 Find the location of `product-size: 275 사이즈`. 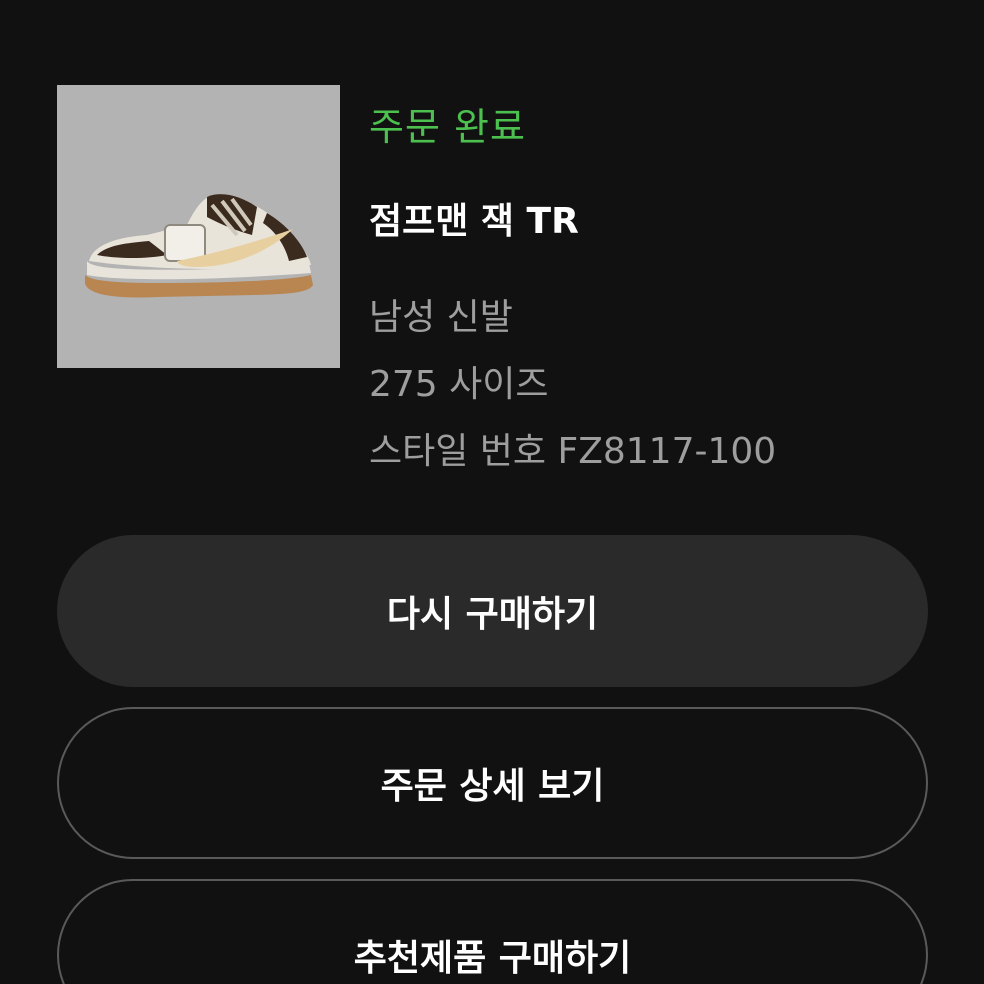

product-size: 275 사이즈 is located at coordinates (459, 384).